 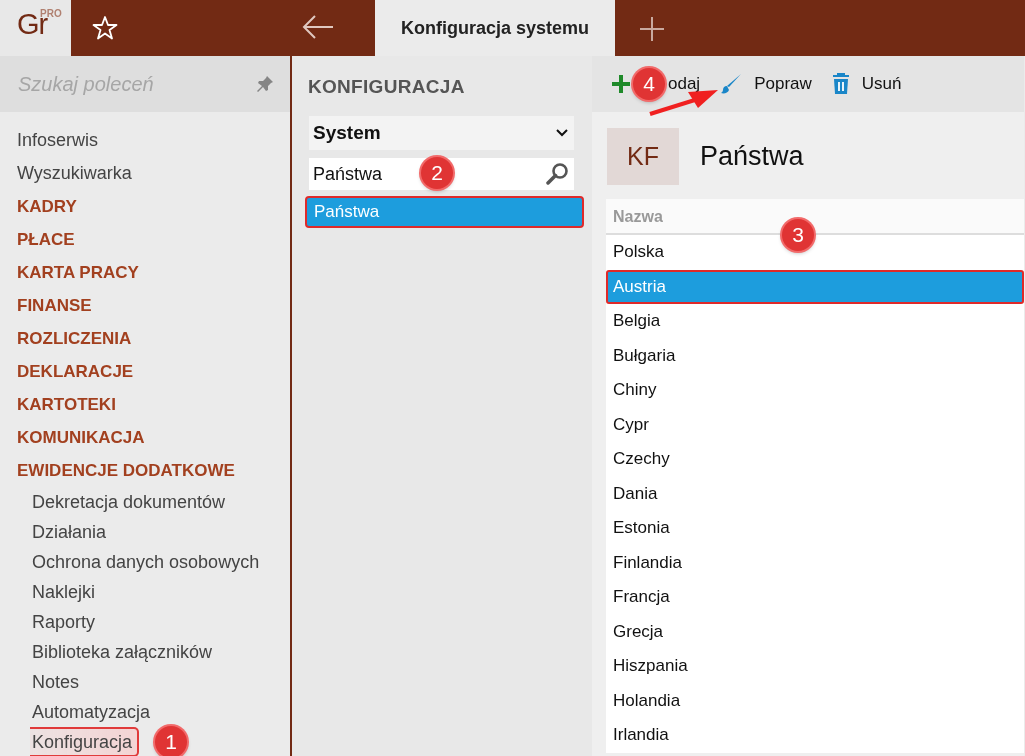 What do you see at coordinates (815, 562) in the screenshot?
I see `table-cell: Finlandia` at bounding box center [815, 562].